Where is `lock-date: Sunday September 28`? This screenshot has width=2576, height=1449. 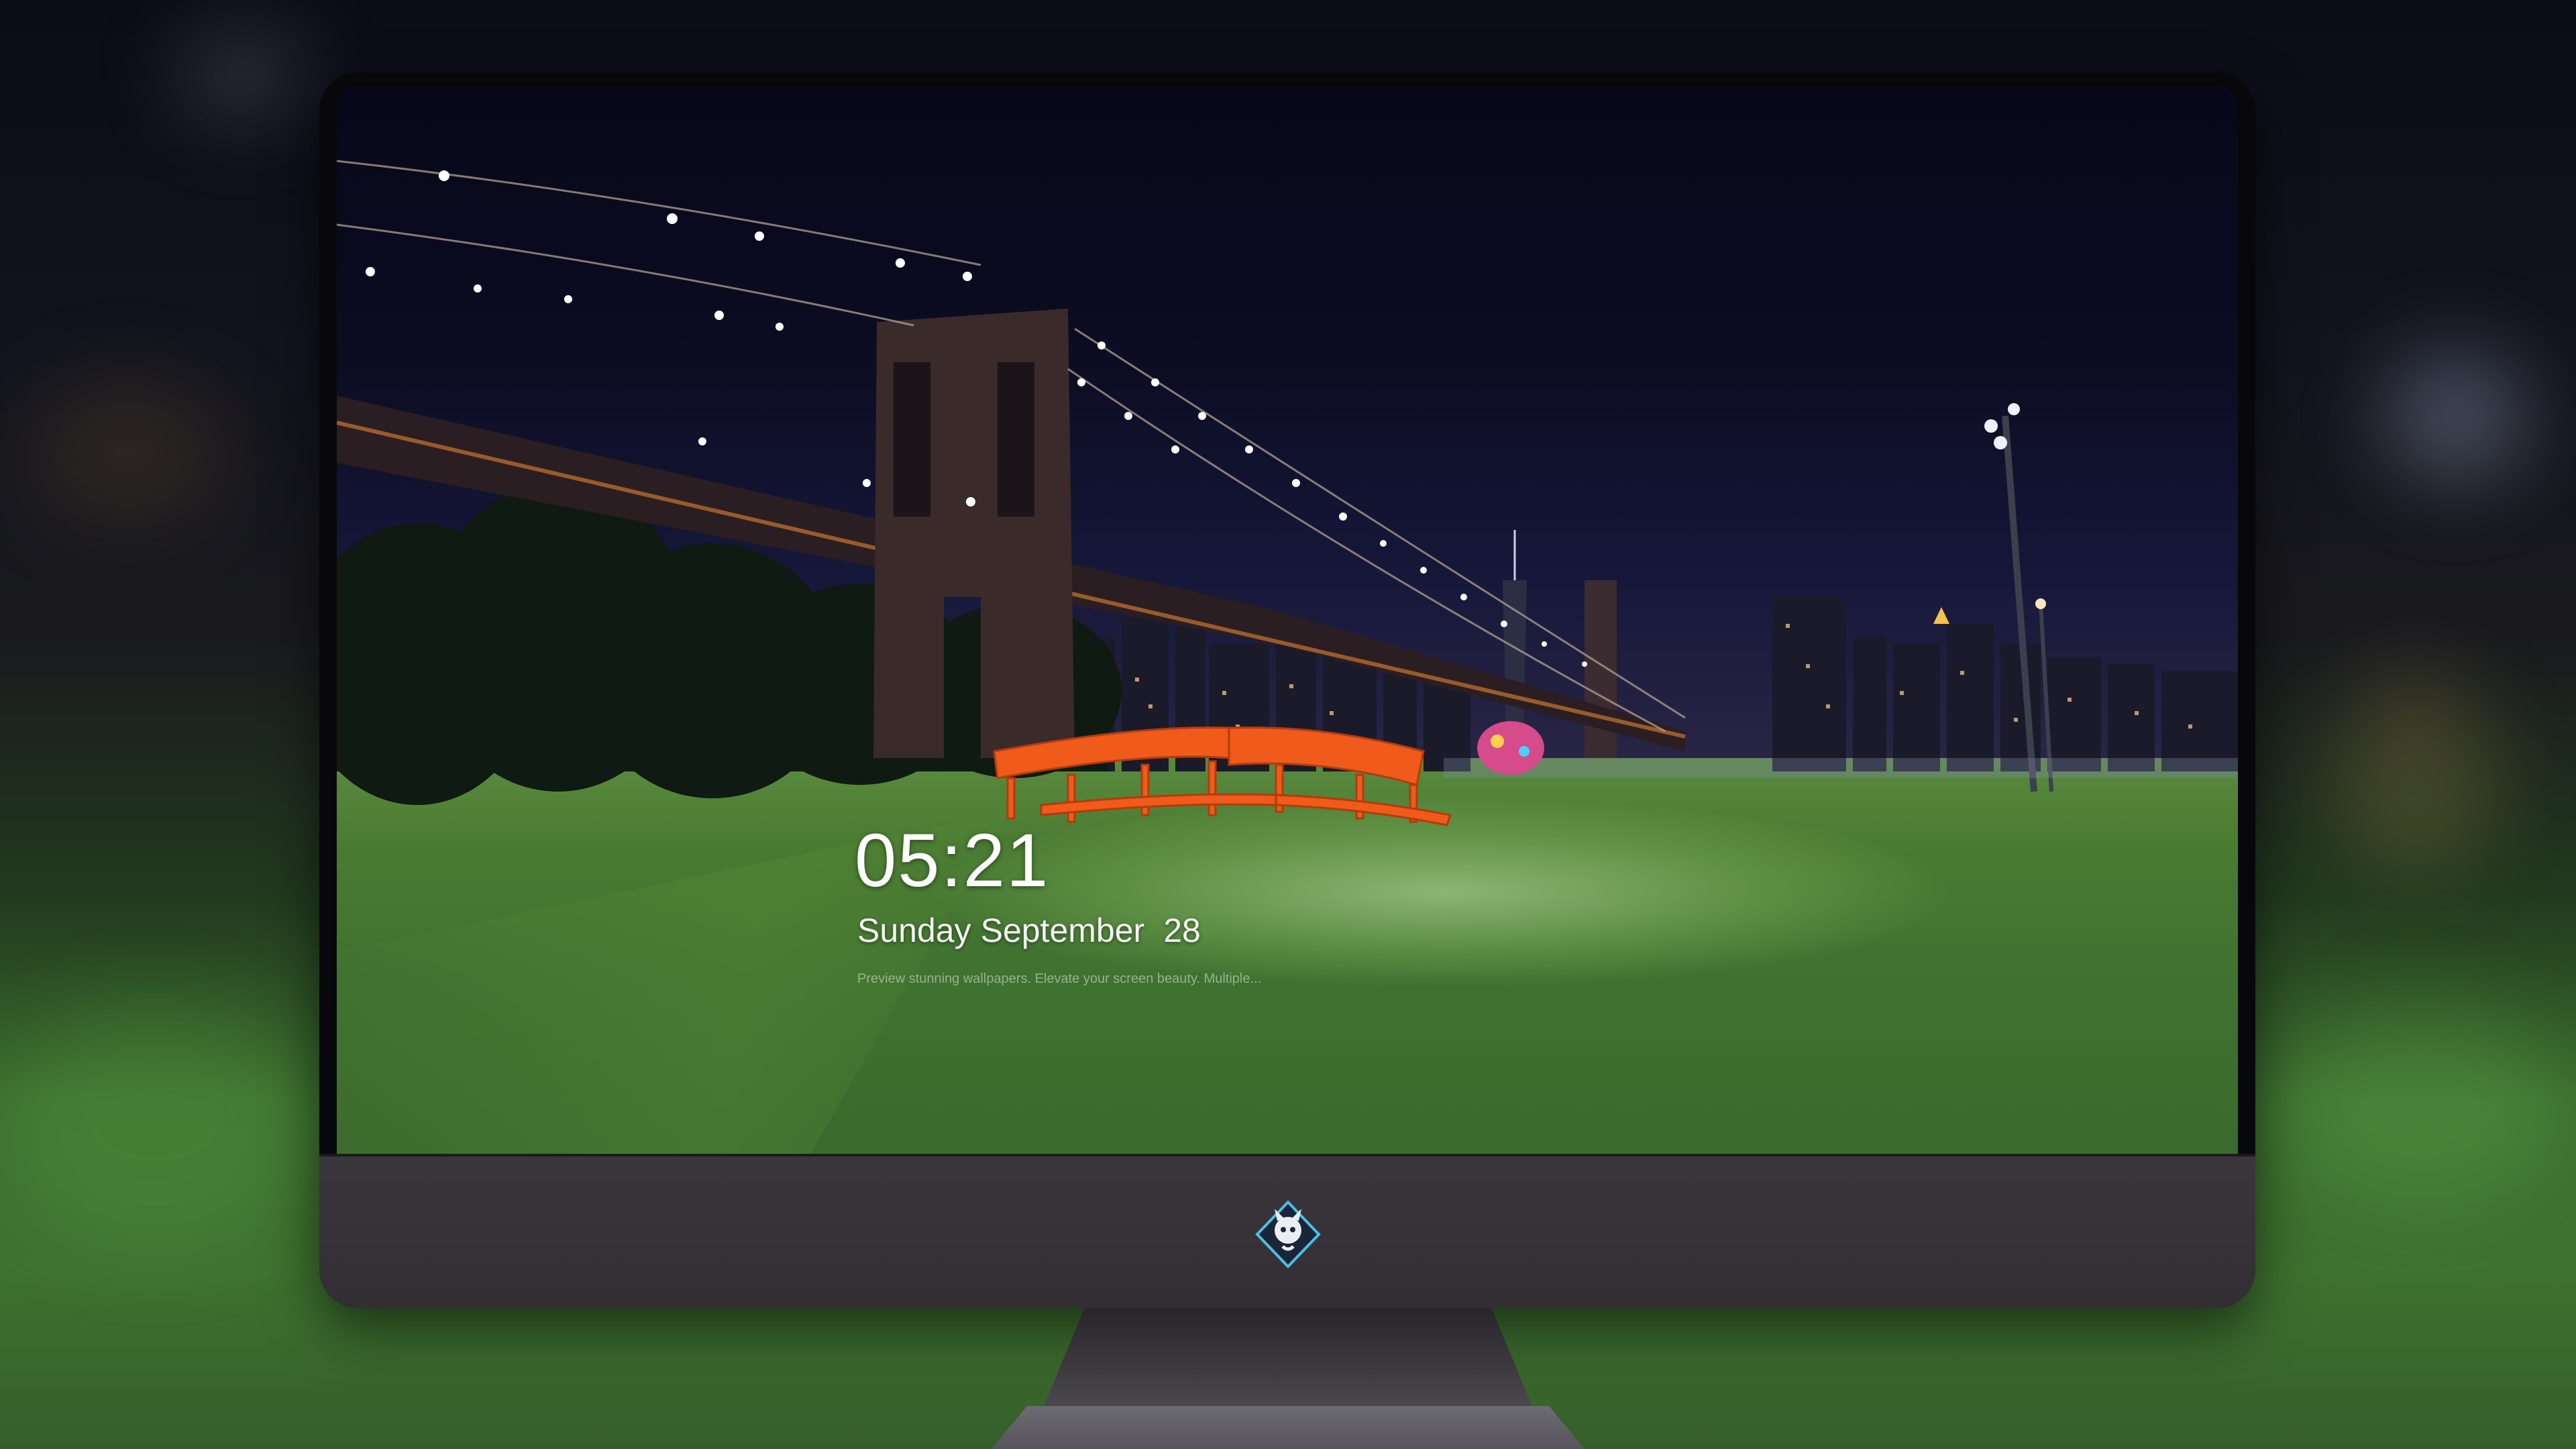
lock-date: Sunday September 28 is located at coordinates (1033, 930).